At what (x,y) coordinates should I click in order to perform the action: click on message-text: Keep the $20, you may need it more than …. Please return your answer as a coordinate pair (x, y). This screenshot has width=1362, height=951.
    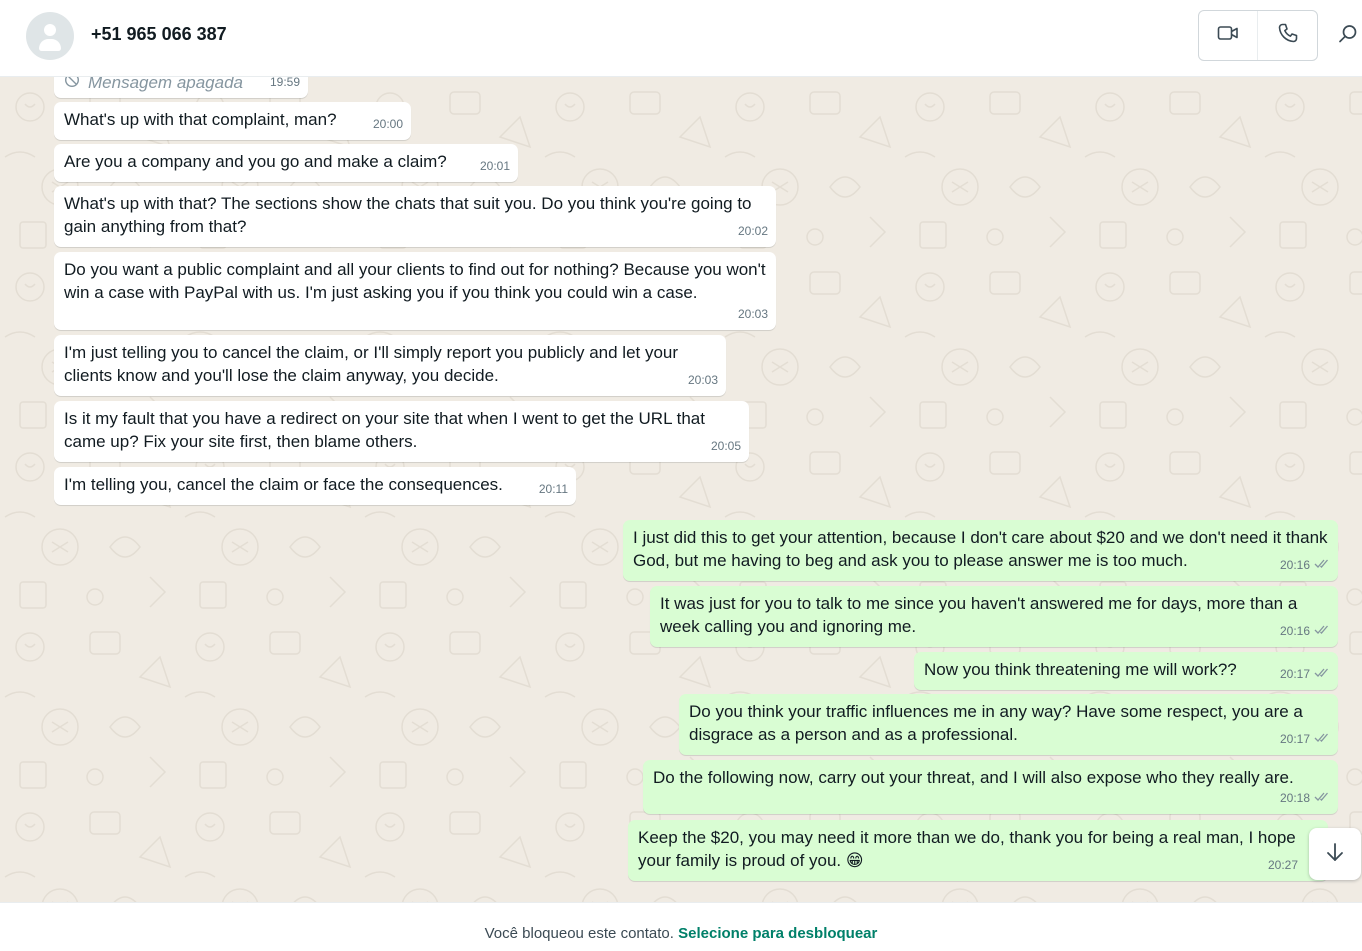
    Looking at the image, I should click on (967, 849).